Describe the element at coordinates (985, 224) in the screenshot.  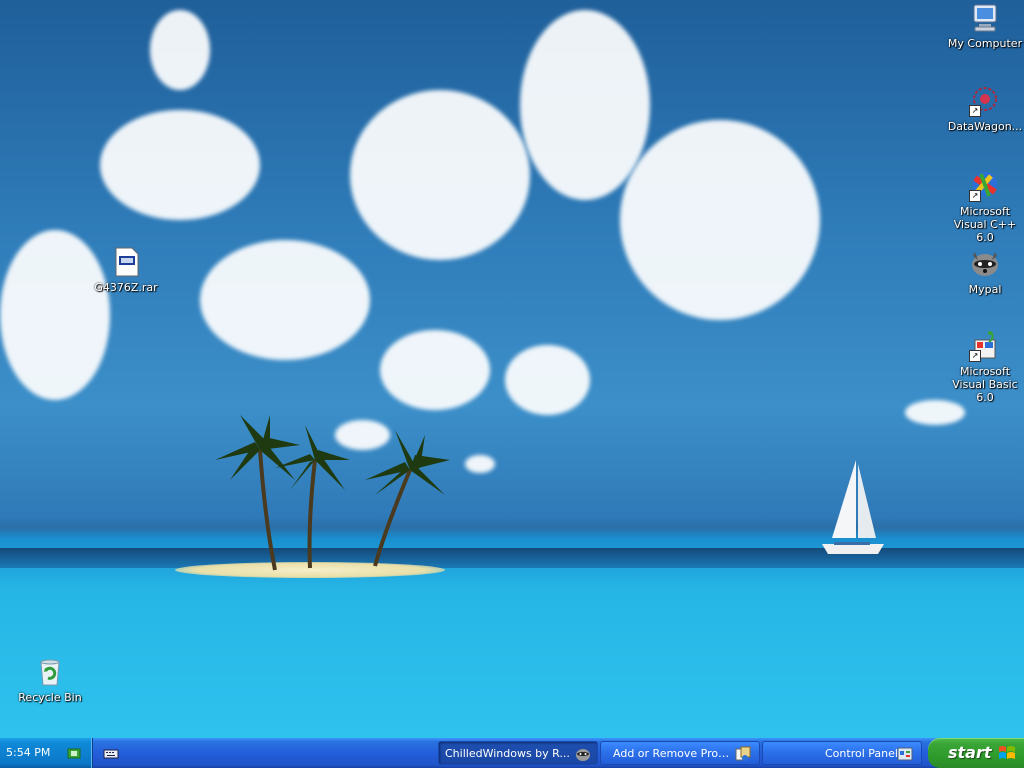
I see `desktop-icon-label: Microsoft Visual C++ 6.0` at that location.